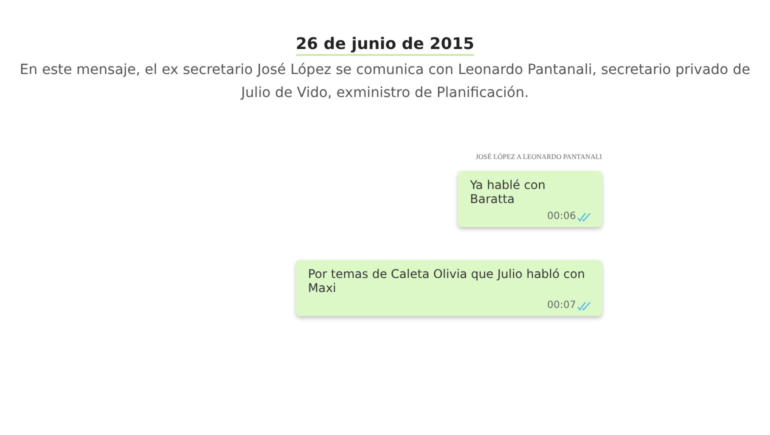  I want to click on date-heading: 26 de junio de 2015, so click(385, 45).